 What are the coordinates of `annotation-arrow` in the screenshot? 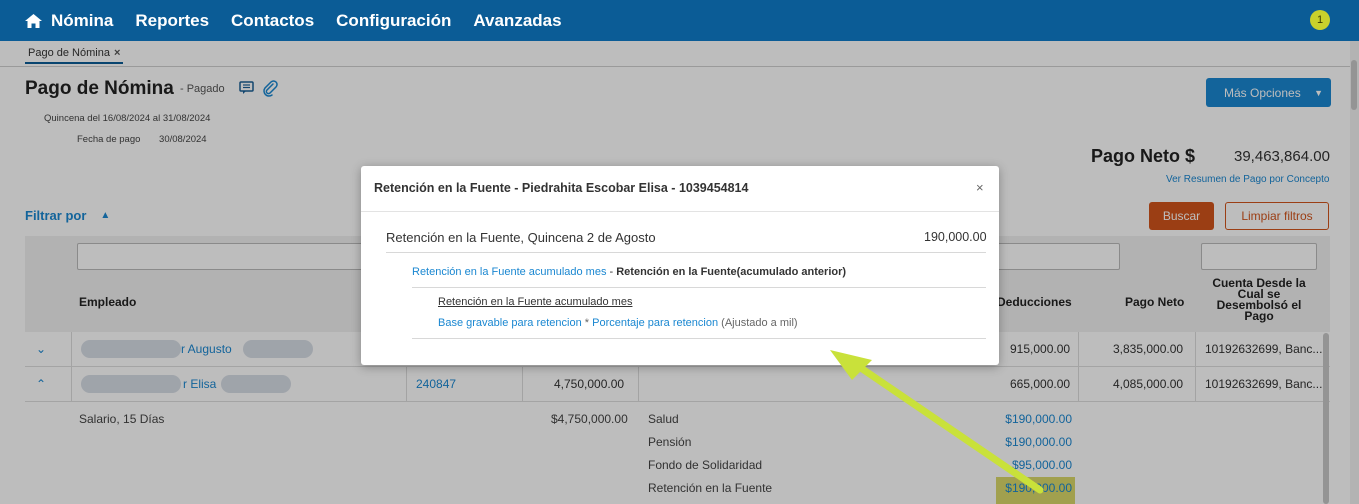 It's located at (937, 422).